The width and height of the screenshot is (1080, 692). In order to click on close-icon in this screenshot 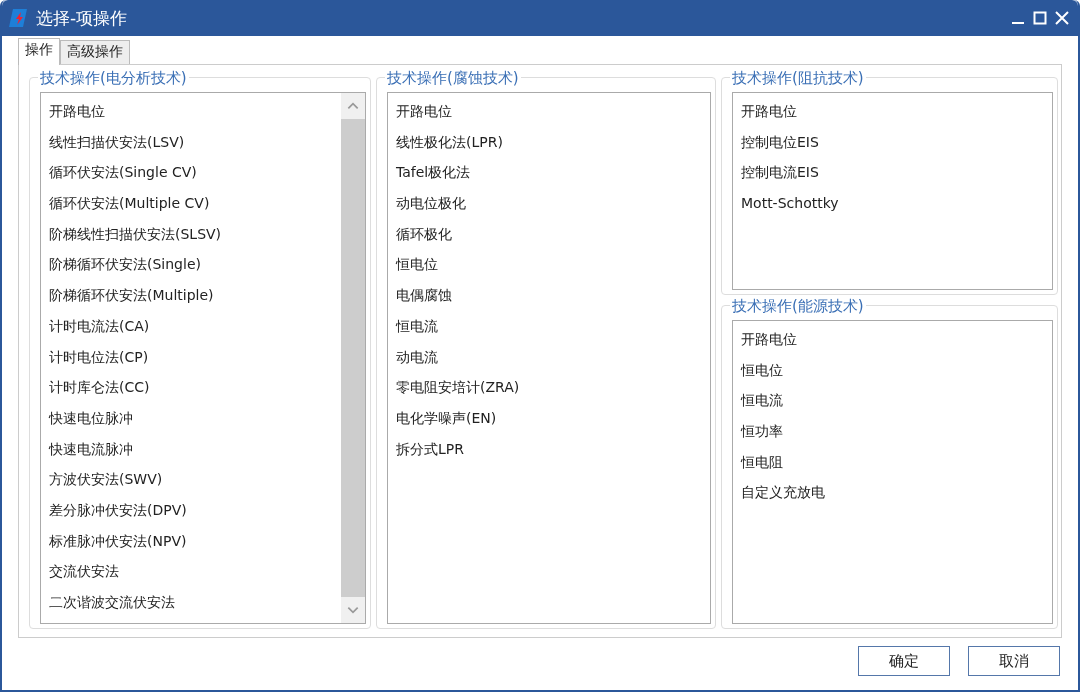, I will do `click(1062, 18)`.